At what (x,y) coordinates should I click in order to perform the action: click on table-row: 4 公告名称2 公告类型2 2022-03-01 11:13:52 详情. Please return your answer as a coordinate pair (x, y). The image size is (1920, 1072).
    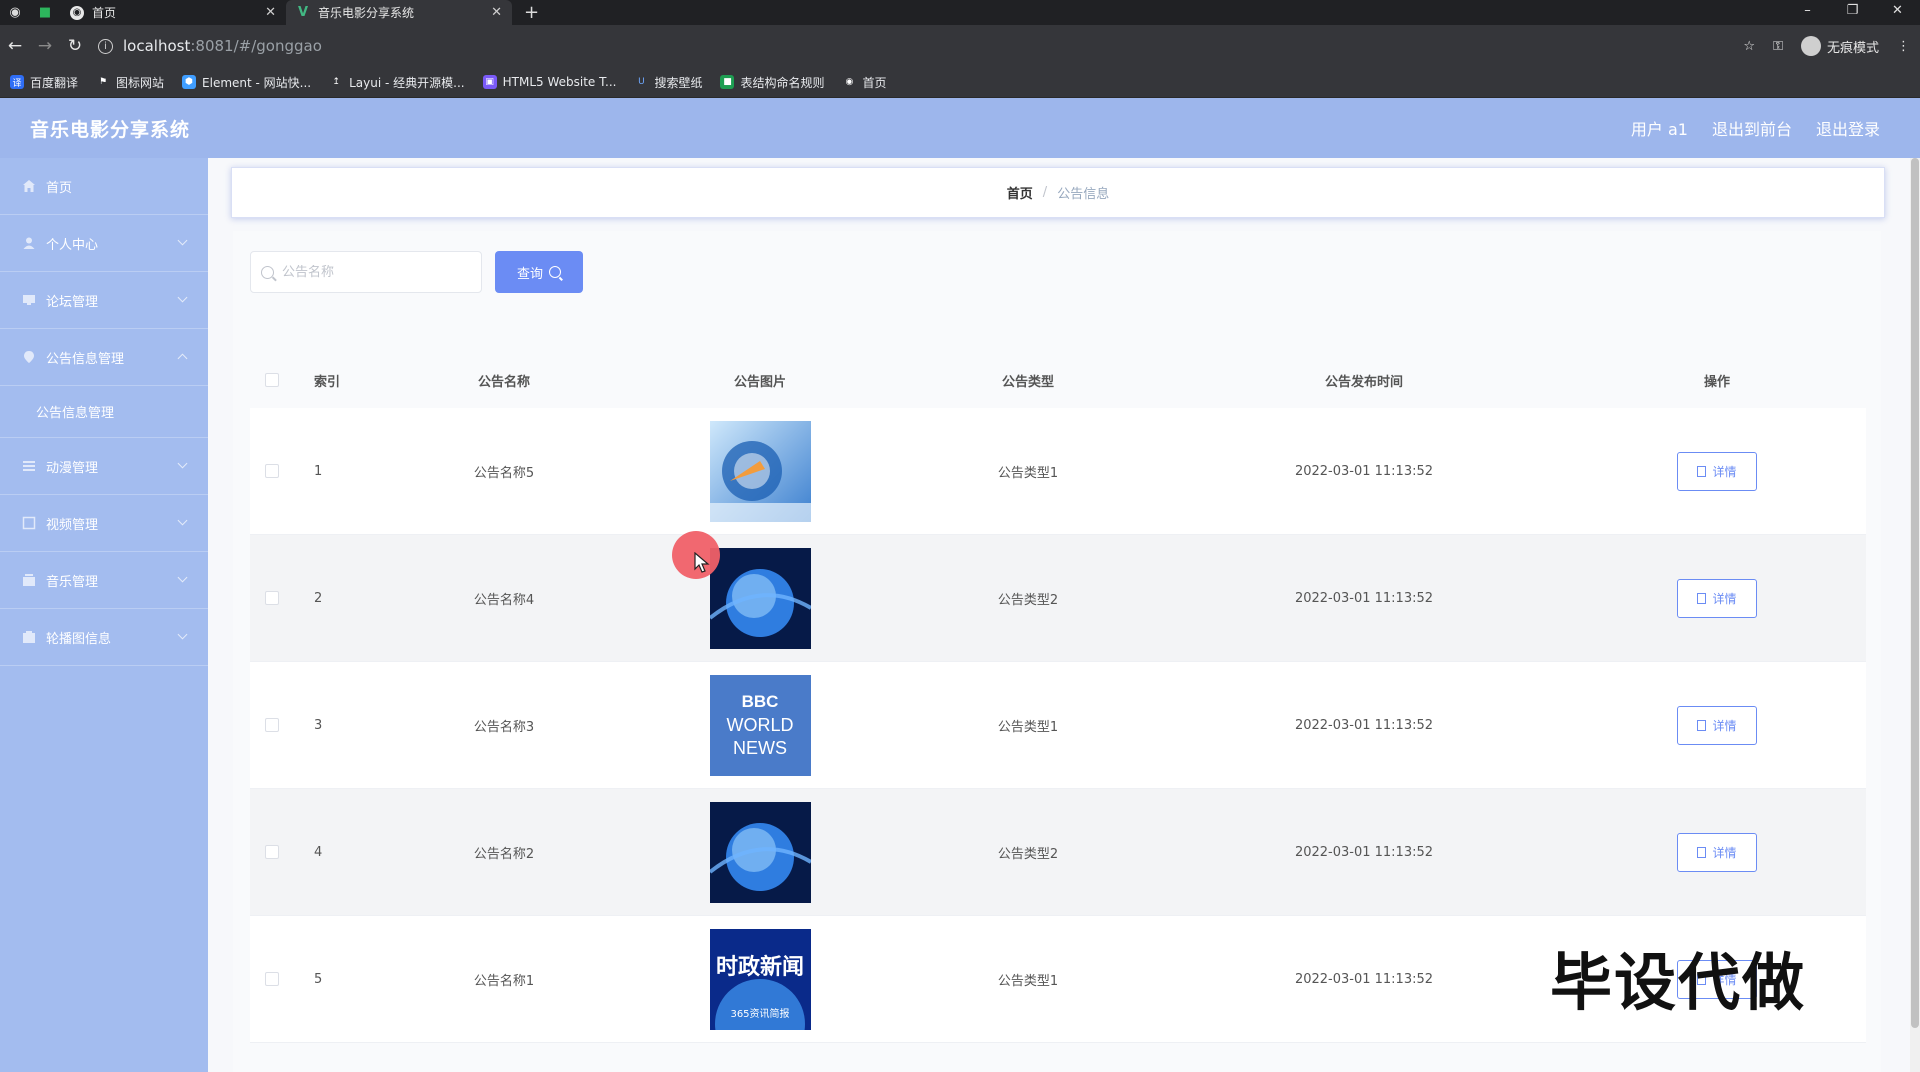
    Looking at the image, I should click on (1058, 852).